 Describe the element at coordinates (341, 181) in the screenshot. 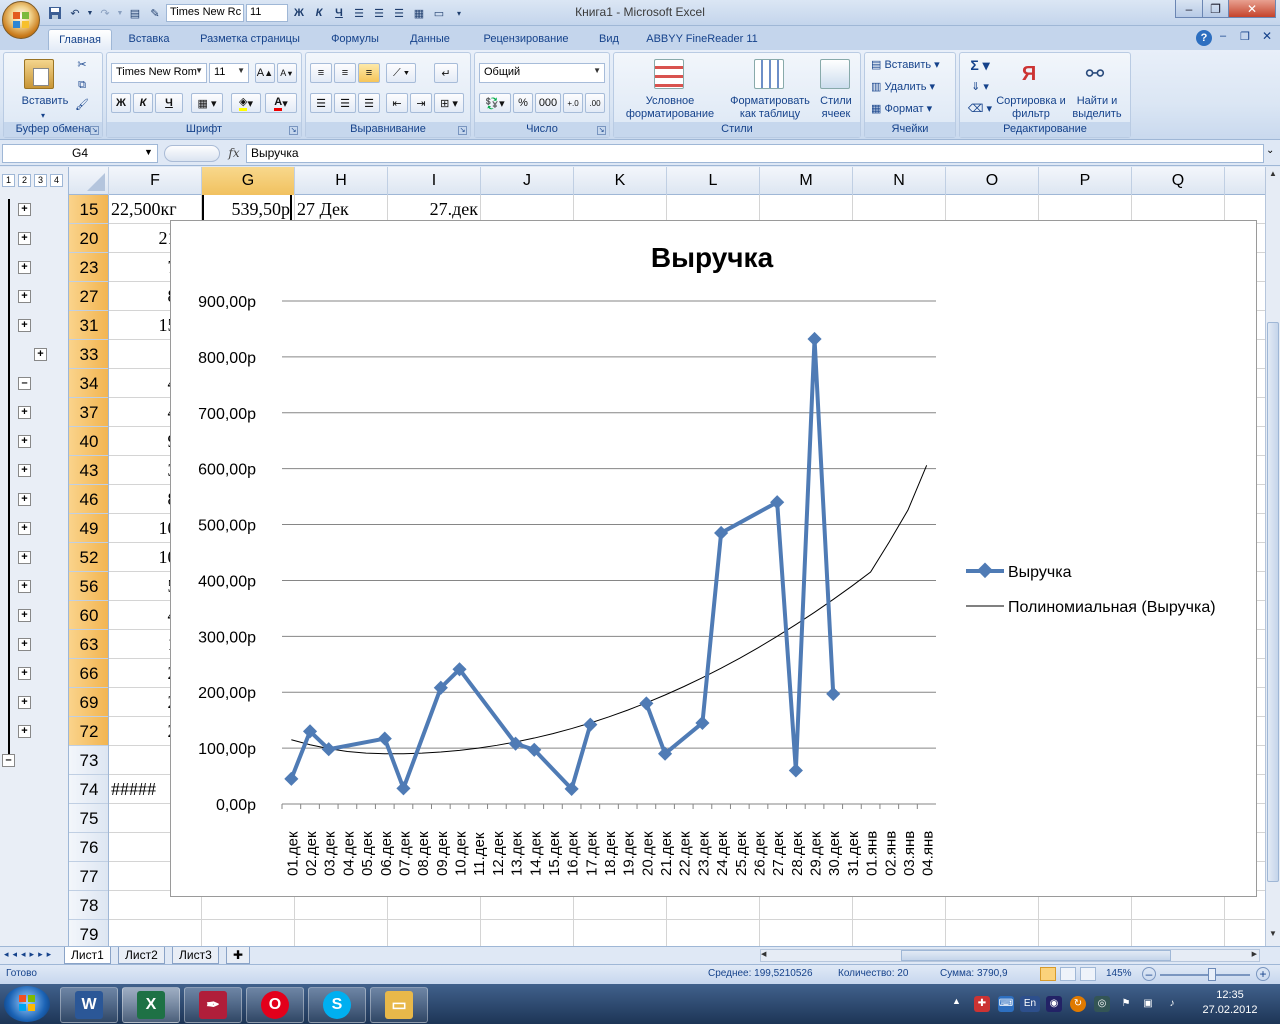

I see `column-header-h: H` at that location.